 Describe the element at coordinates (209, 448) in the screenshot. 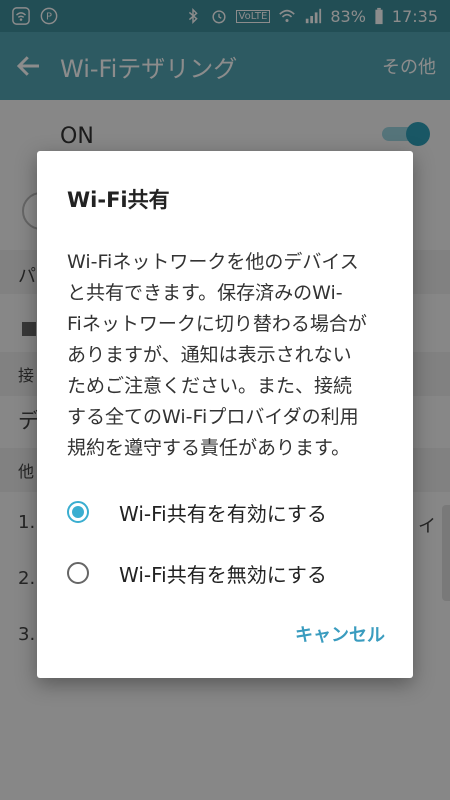

I see `message-line: 規約を遵守する責任があります。` at that location.